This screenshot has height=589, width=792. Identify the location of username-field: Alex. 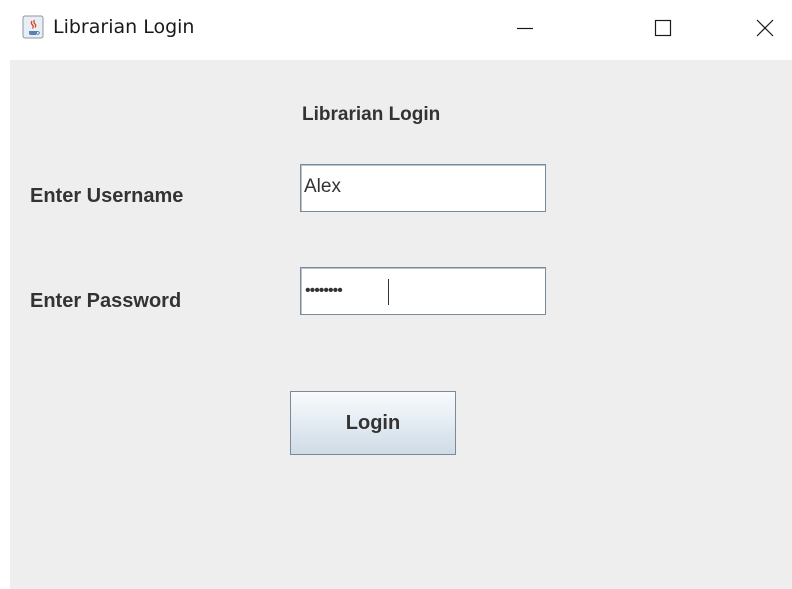
(423, 188).